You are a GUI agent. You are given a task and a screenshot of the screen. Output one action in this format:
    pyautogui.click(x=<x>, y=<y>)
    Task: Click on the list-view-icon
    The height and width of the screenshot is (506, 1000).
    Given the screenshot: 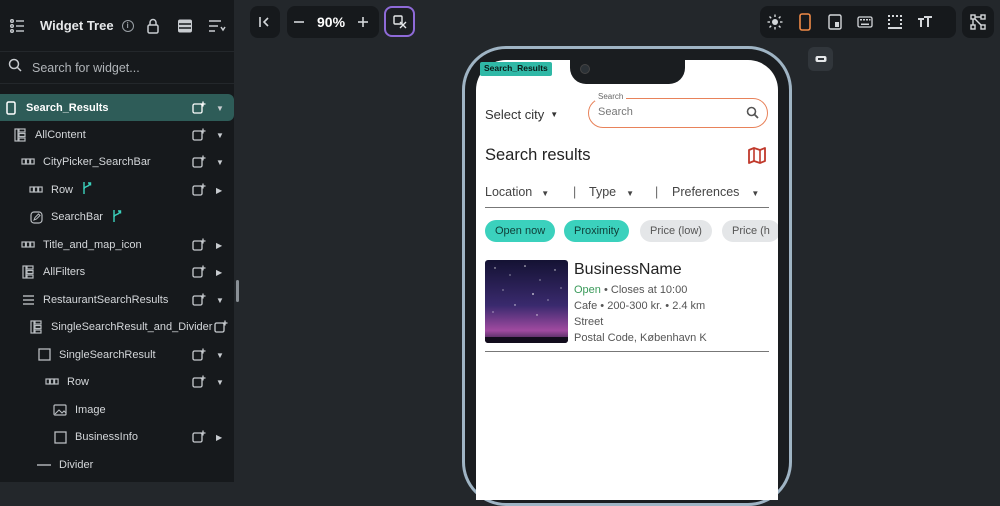 What is the action you would take?
    pyautogui.click(x=28, y=300)
    